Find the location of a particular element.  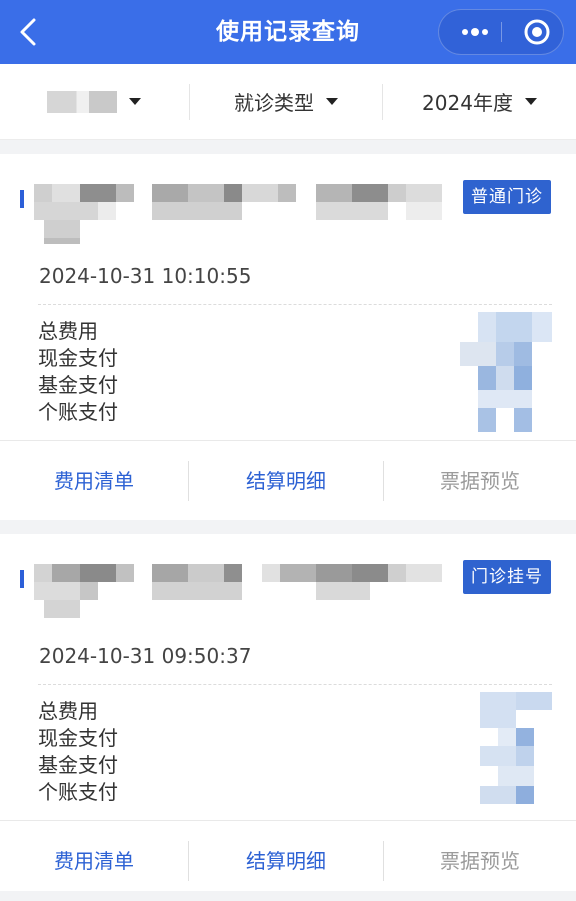

visit-type-tag: 门诊挂号 is located at coordinates (507, 577).